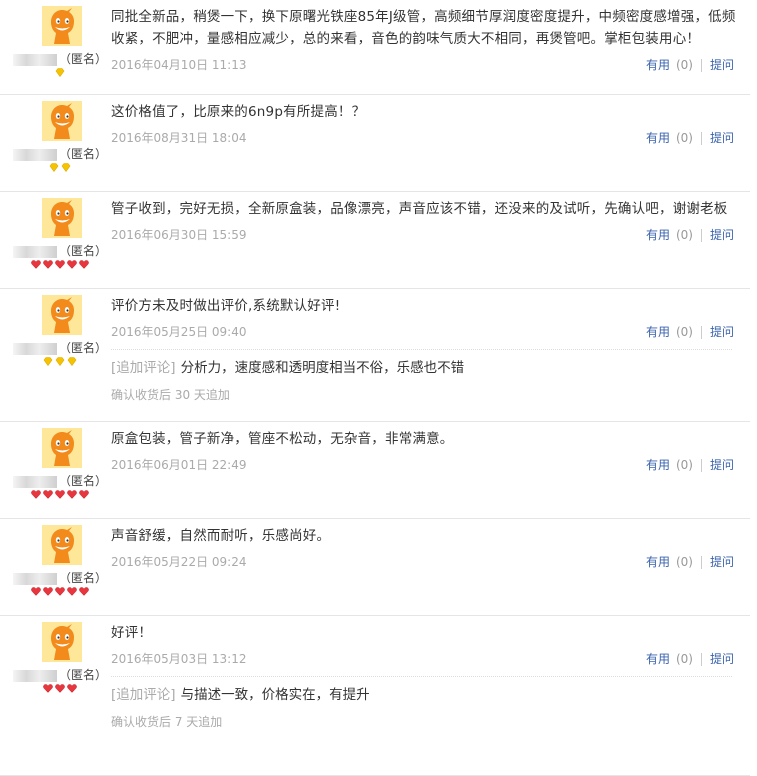  Describe the element at coordinates (179, 235) in the screenshot. I see `review-date: 2016年06月30日 15:59` at that location.